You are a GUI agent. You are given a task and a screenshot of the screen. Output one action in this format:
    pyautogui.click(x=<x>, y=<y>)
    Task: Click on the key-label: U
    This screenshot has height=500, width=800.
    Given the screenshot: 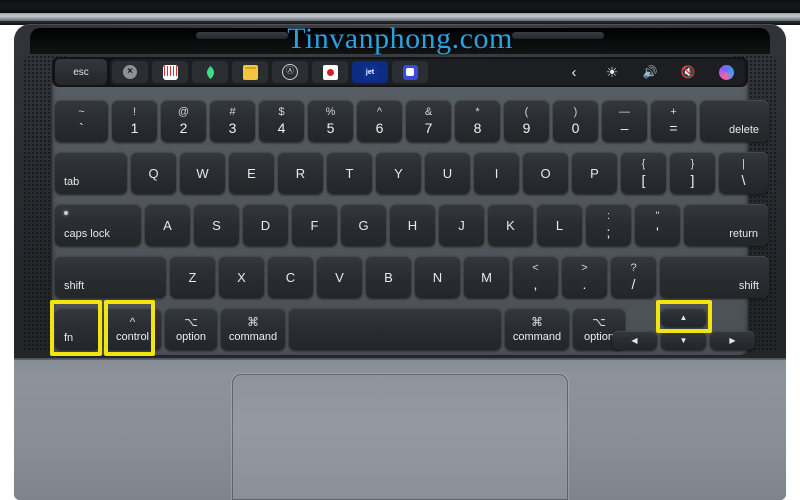 What is the action you would take?
    pyautogui.click(x=447, y=173)
    